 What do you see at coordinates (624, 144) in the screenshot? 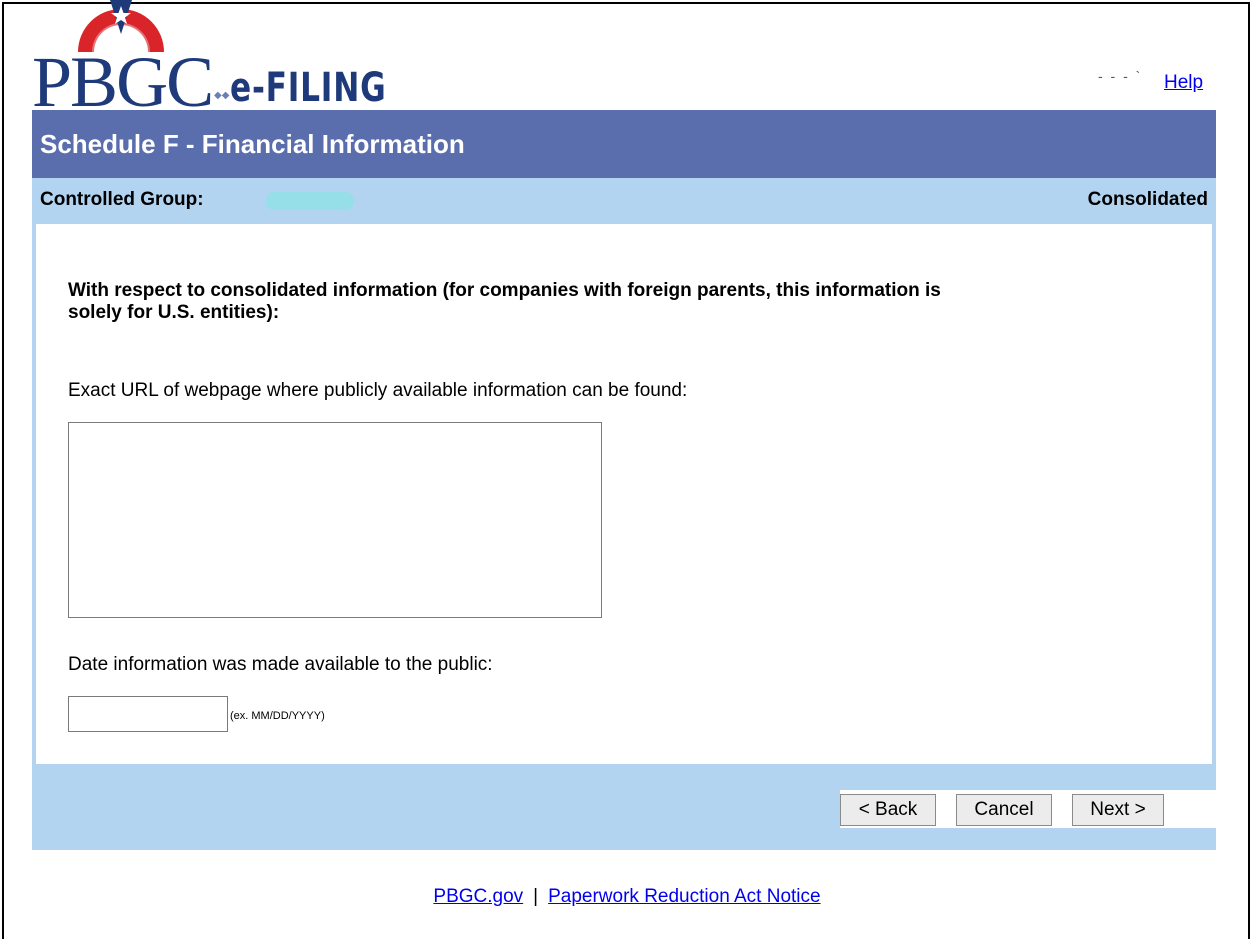
I see `title-bar: Schedule F - Financial Information` at bounding box center [624, 144].